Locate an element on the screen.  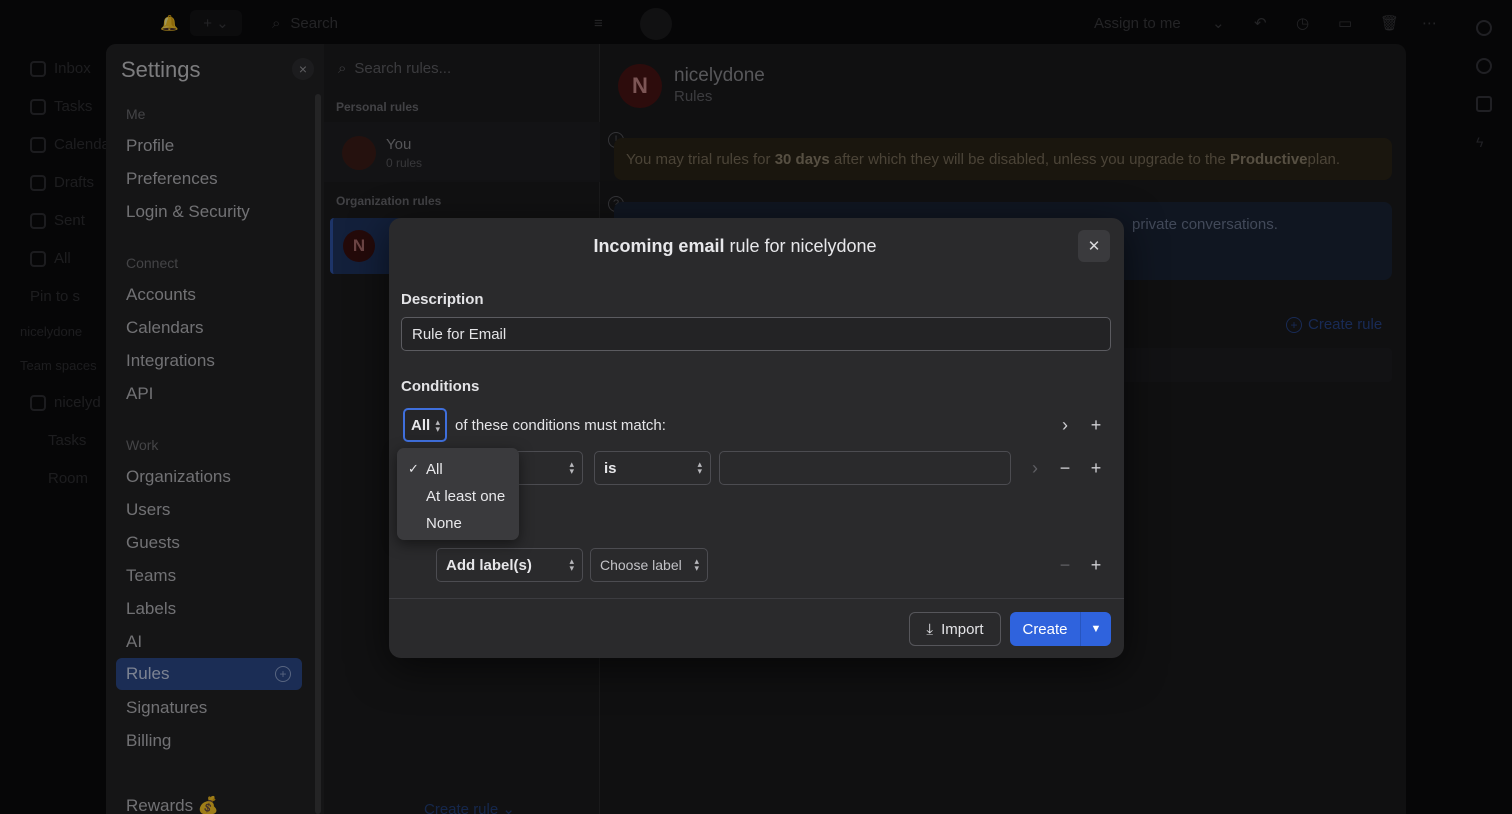
dropdown-option-at-least-one: At least one is located at coordinates (458, 496).